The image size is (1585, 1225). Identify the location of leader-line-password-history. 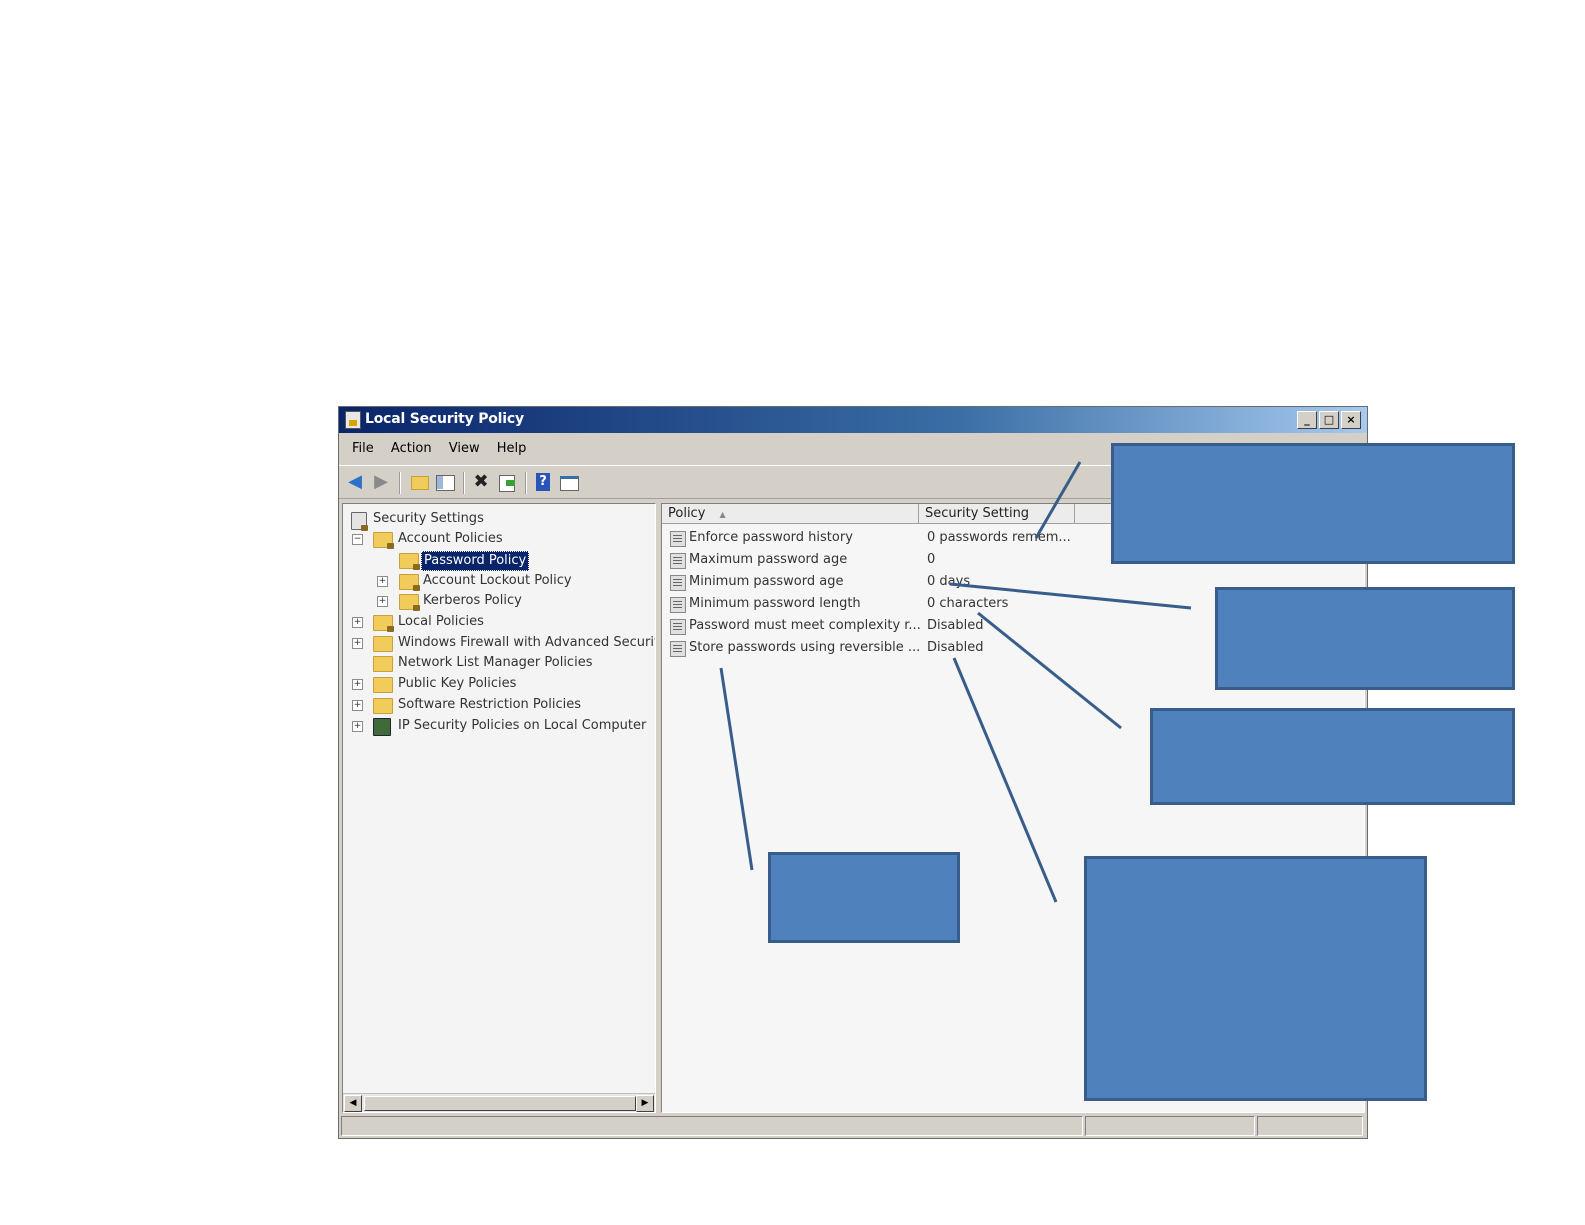
(1058, 500).